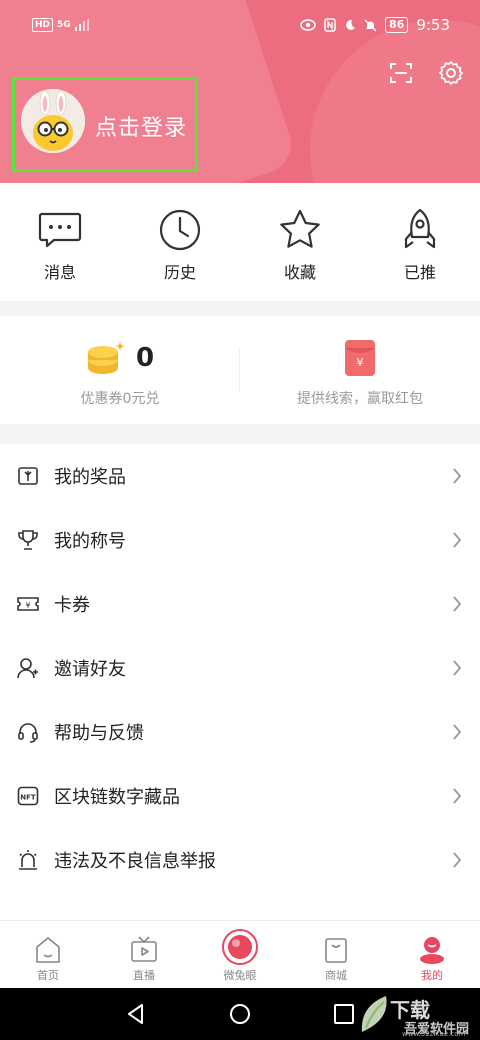  I want to click on gift-icon, so click(28, 476).